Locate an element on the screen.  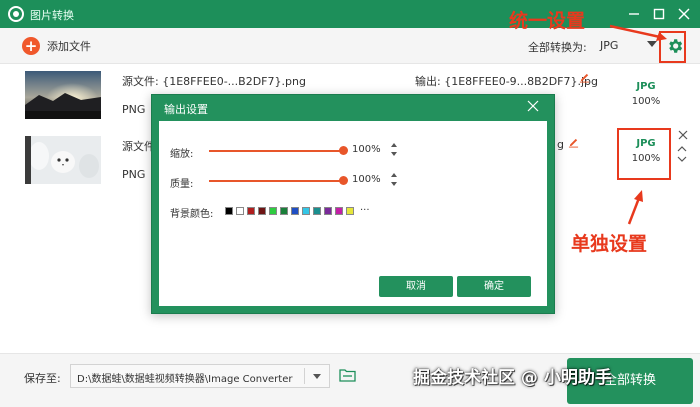
zoom-label: 缩放: is located at coordinates (182, 154).